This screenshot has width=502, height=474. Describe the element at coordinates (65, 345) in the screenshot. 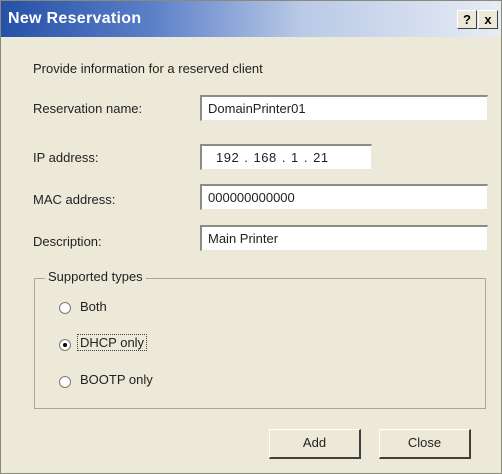

I see `radio-dhcp-only` at that location.